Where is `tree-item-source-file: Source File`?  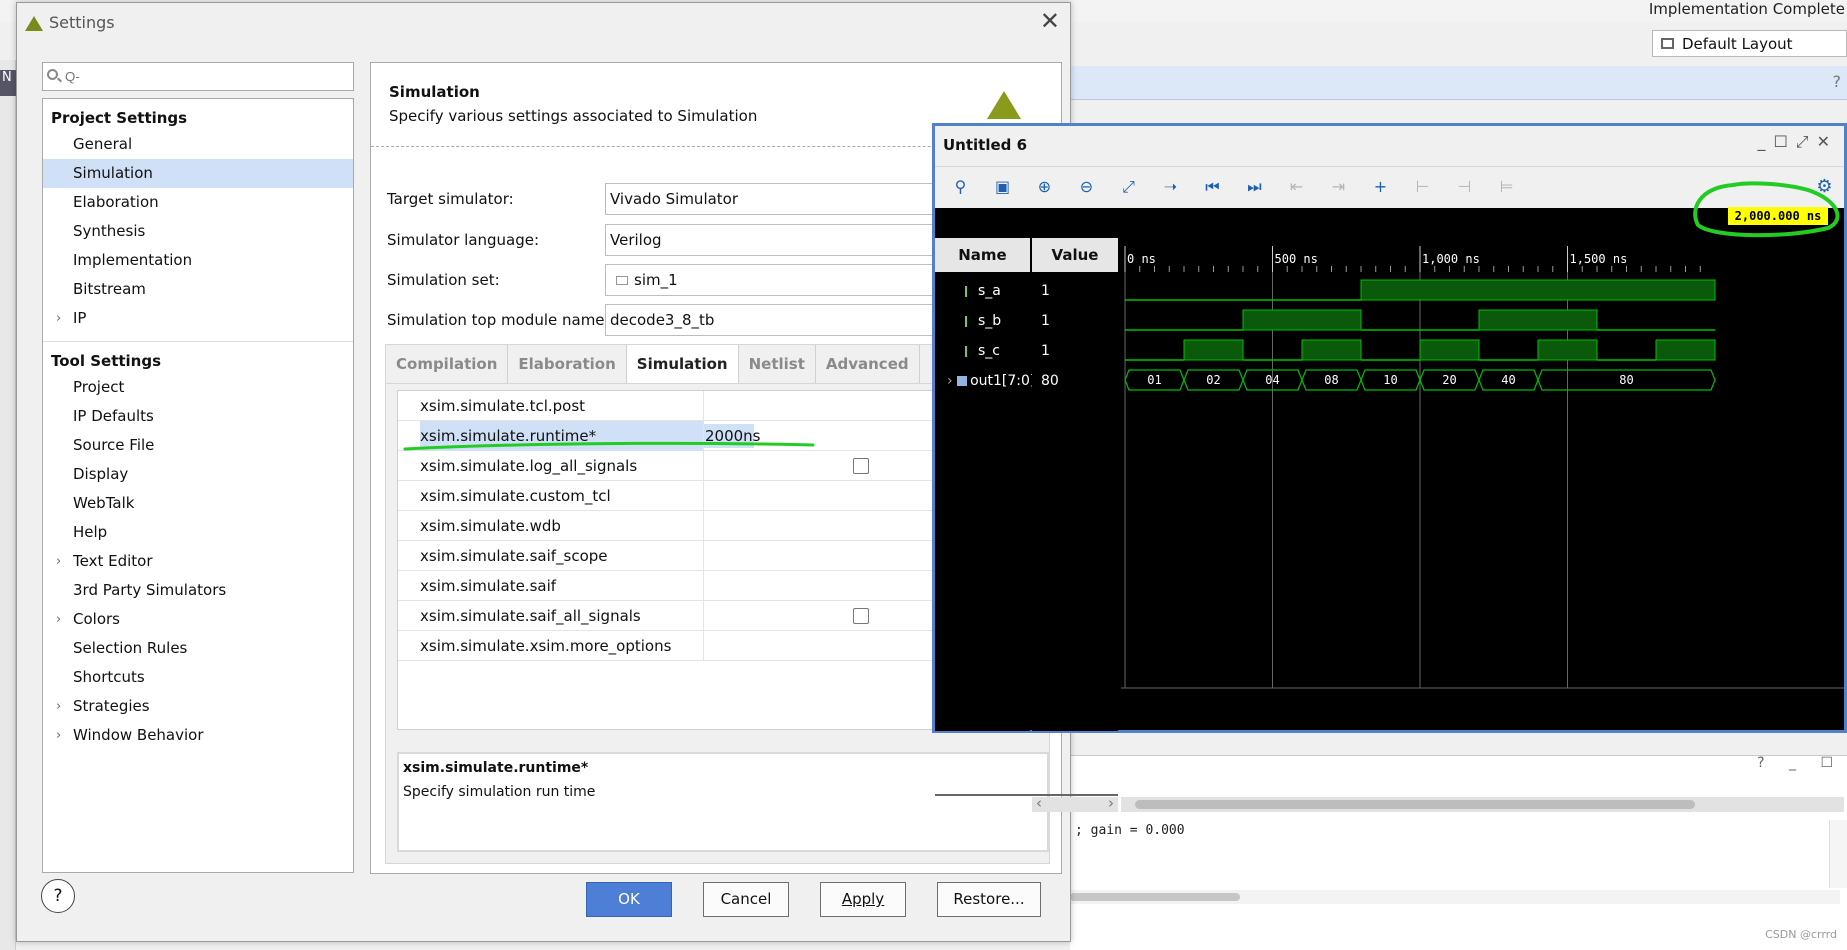 tree-item-source-file: Source File is located at coordinates (198, 445).